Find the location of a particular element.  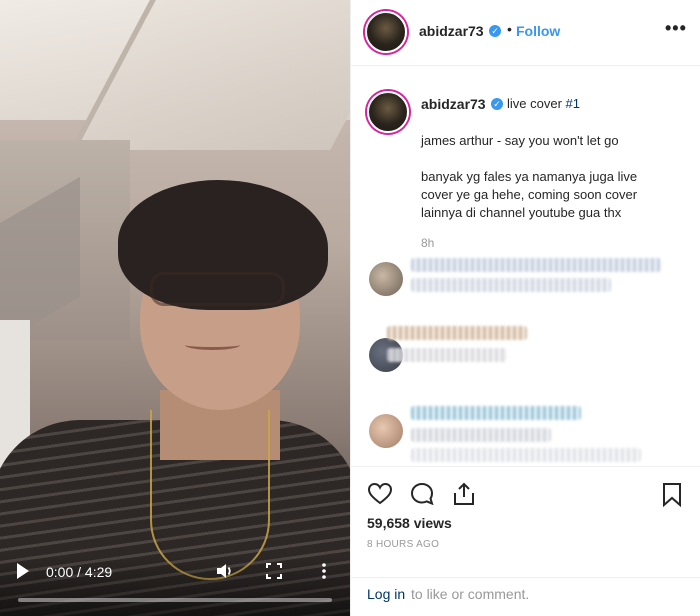

volume-icon is located at coordinates (225, 571).